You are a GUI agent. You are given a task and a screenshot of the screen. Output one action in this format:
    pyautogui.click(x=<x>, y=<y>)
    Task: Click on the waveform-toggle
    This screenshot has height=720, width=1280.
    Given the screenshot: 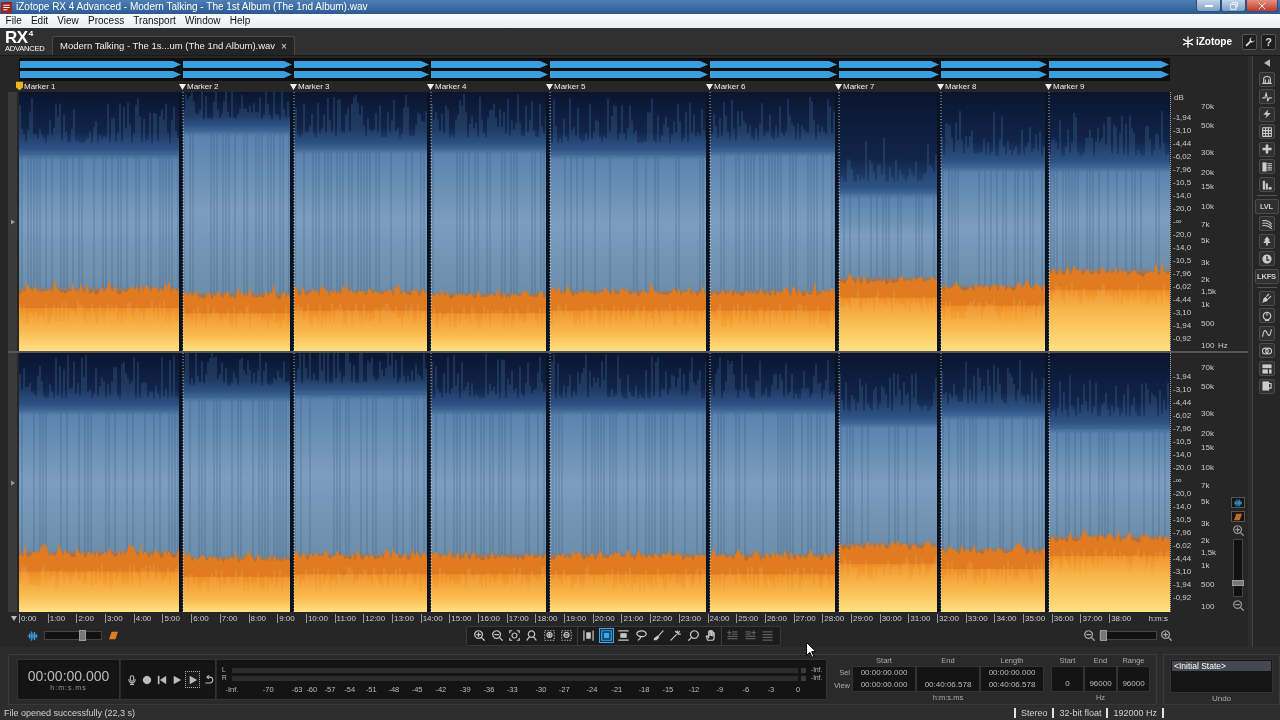 What is the action you would take?
    pyautogui.click(x=1238, y=502)
    